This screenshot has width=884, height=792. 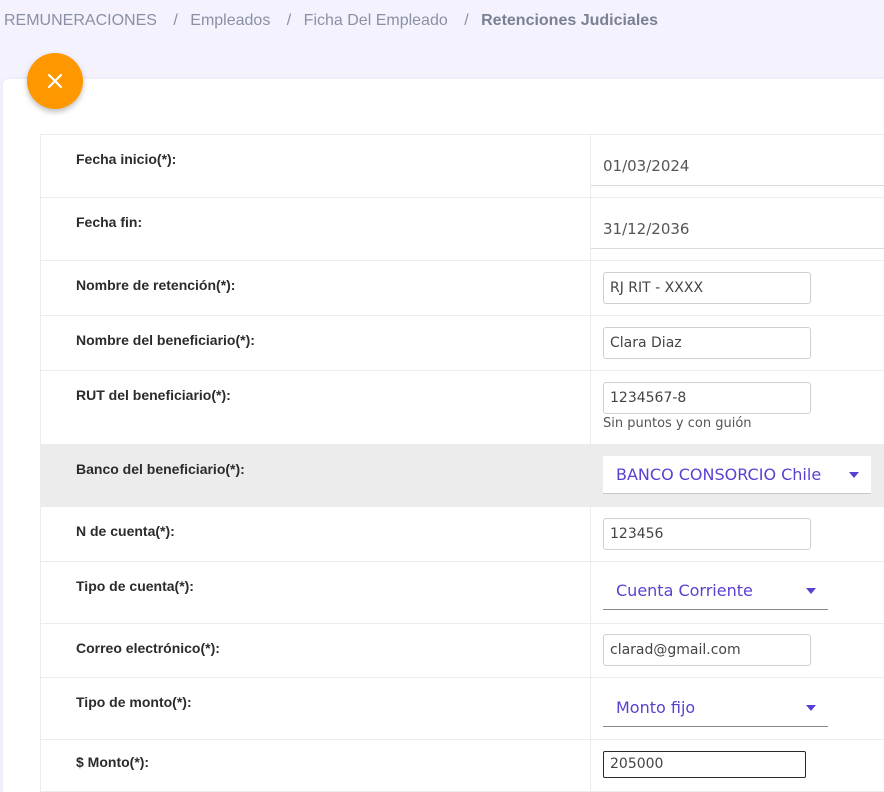 I want to click on close-icon, so click(x=55, y=81).